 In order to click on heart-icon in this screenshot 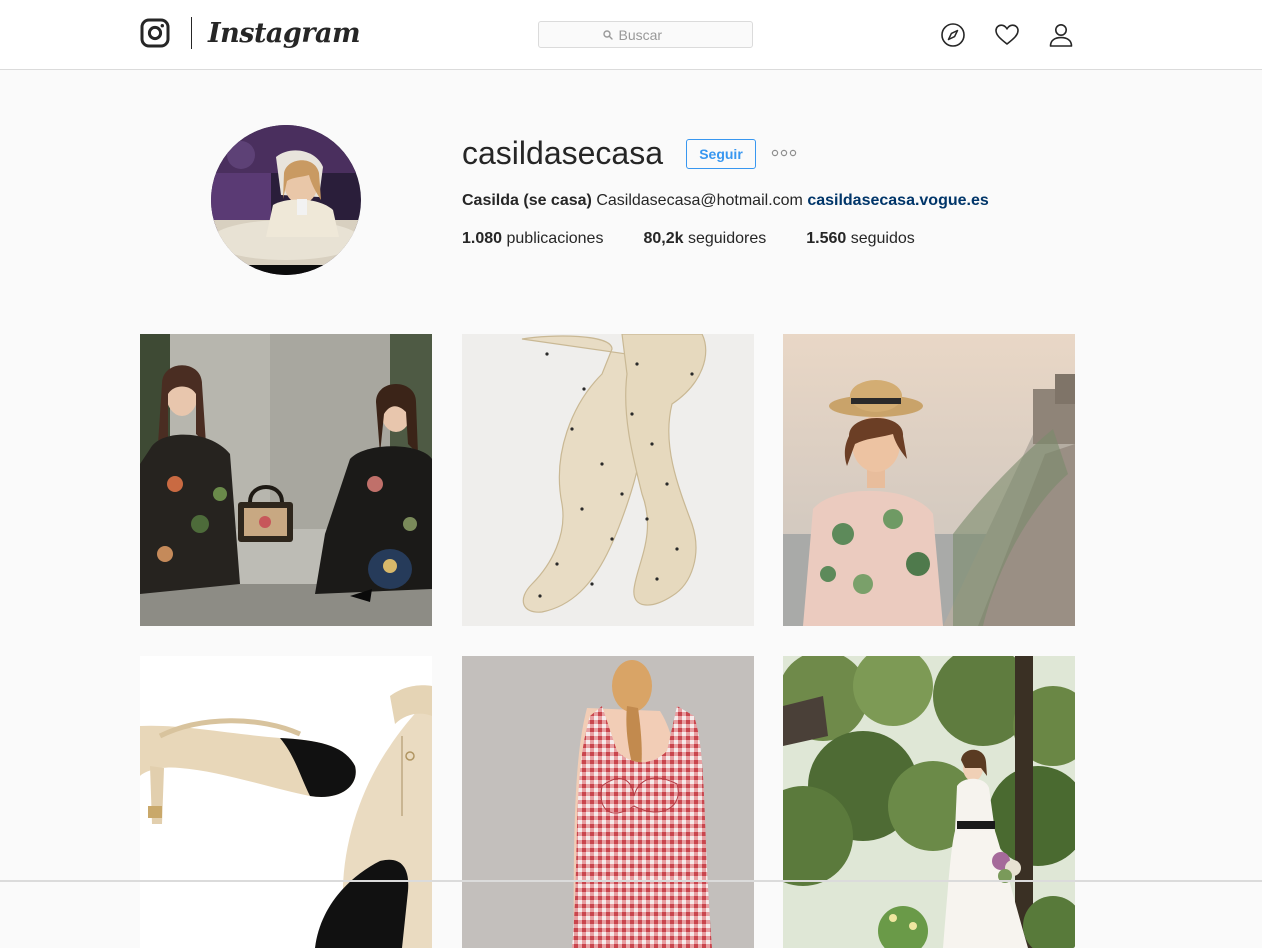, I will do `click(1007, 35)`.